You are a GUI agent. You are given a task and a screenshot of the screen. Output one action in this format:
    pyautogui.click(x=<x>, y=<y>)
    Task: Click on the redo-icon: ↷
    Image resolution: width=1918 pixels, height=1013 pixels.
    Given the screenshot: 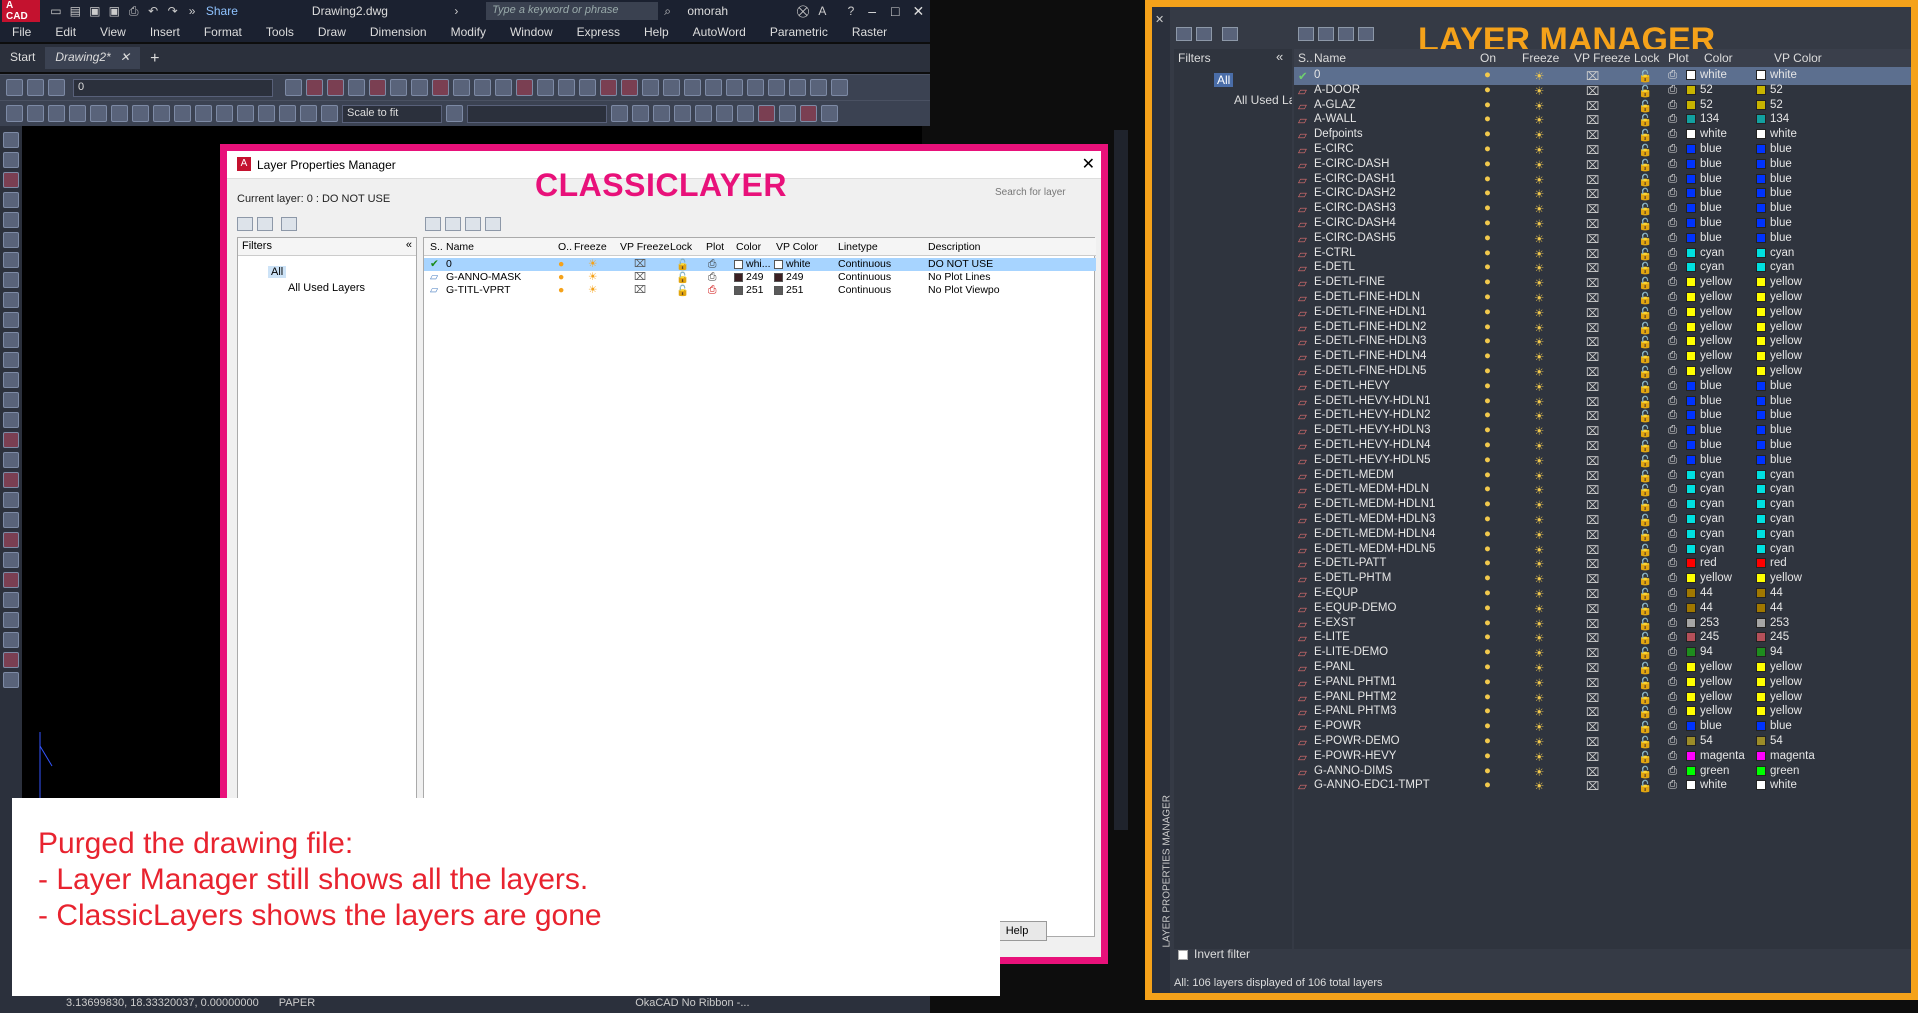 What is the action you would take?
    pyautogui.click(x=172, y=11)
    